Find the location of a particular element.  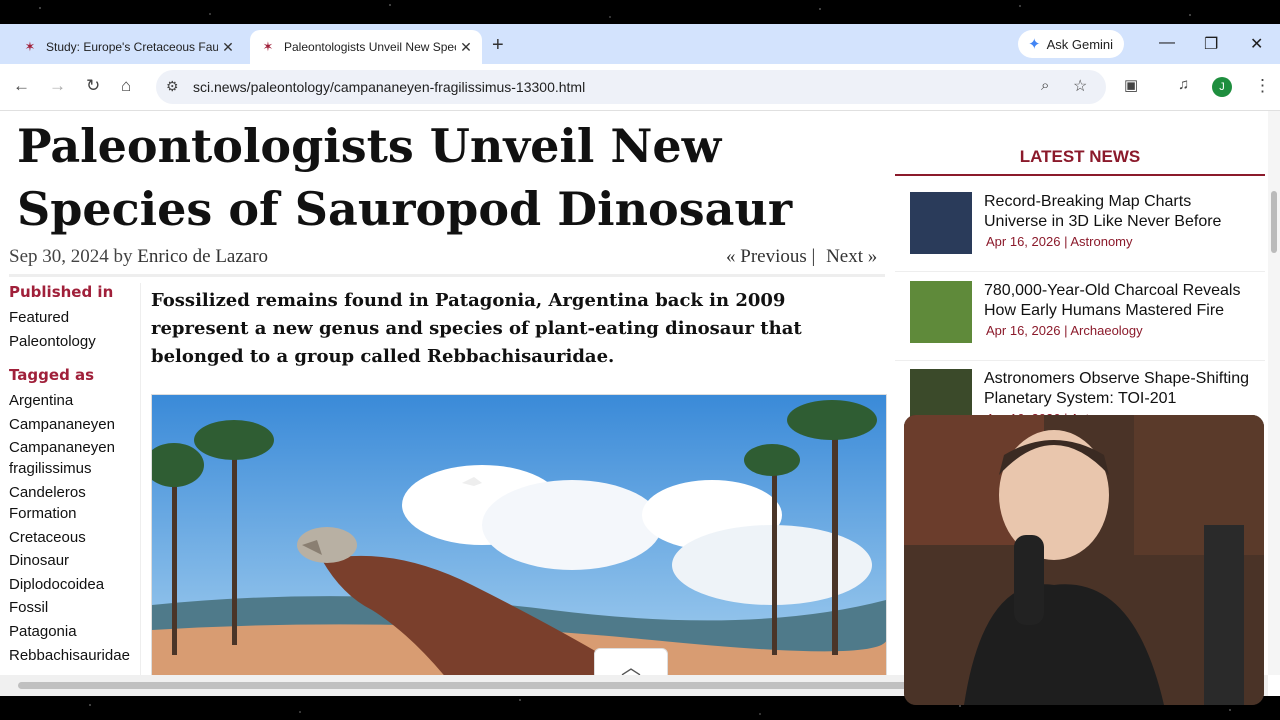

vertical-scrollbar is located at coordinates (1274, 393).